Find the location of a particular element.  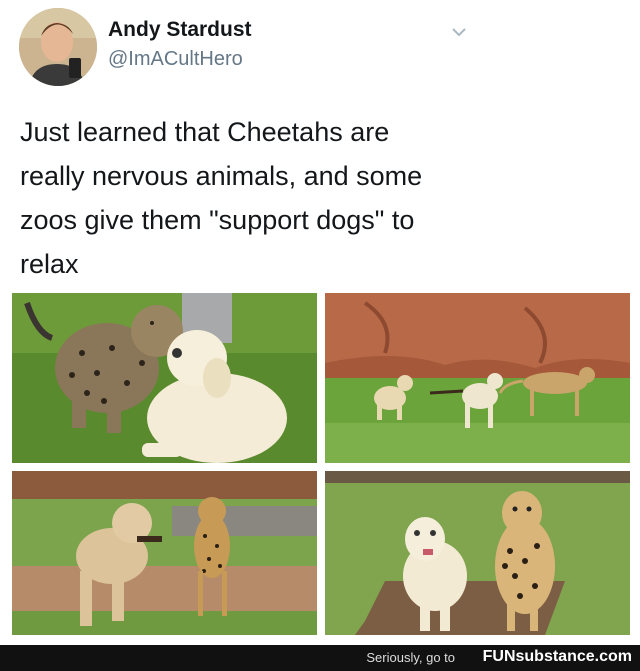

tweet-text-line: Just learned that Cheetahs are is located at coordinates (205, 132).